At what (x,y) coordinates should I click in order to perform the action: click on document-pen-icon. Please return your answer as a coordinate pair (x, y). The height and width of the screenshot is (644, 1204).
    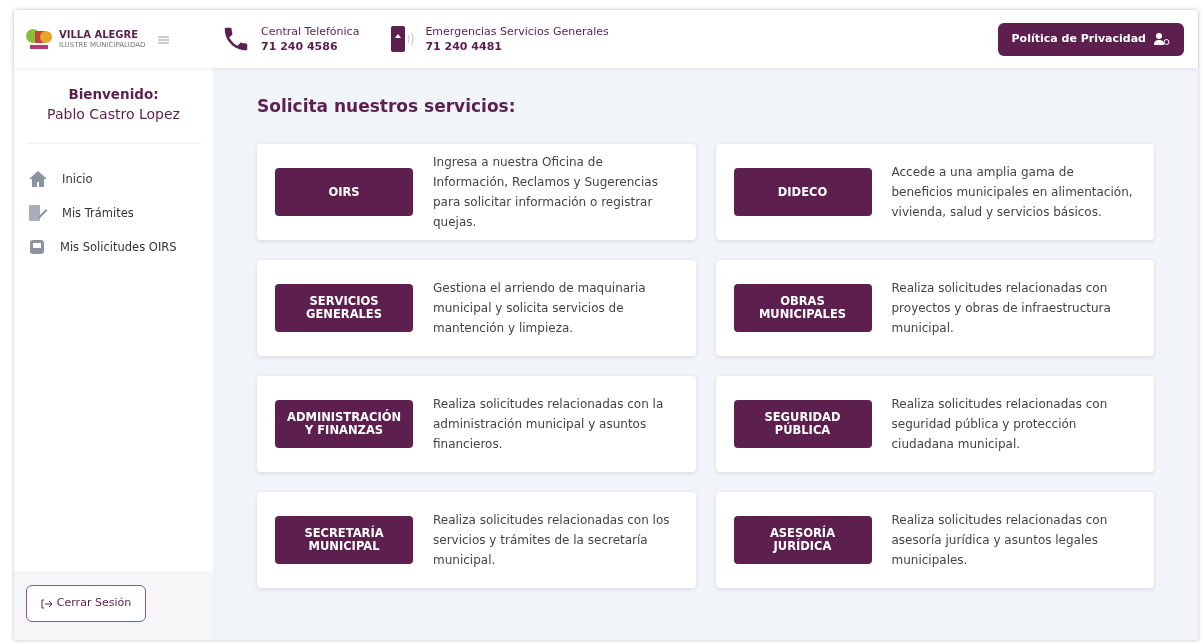
    Looking at the image, I should click on (38, 213).